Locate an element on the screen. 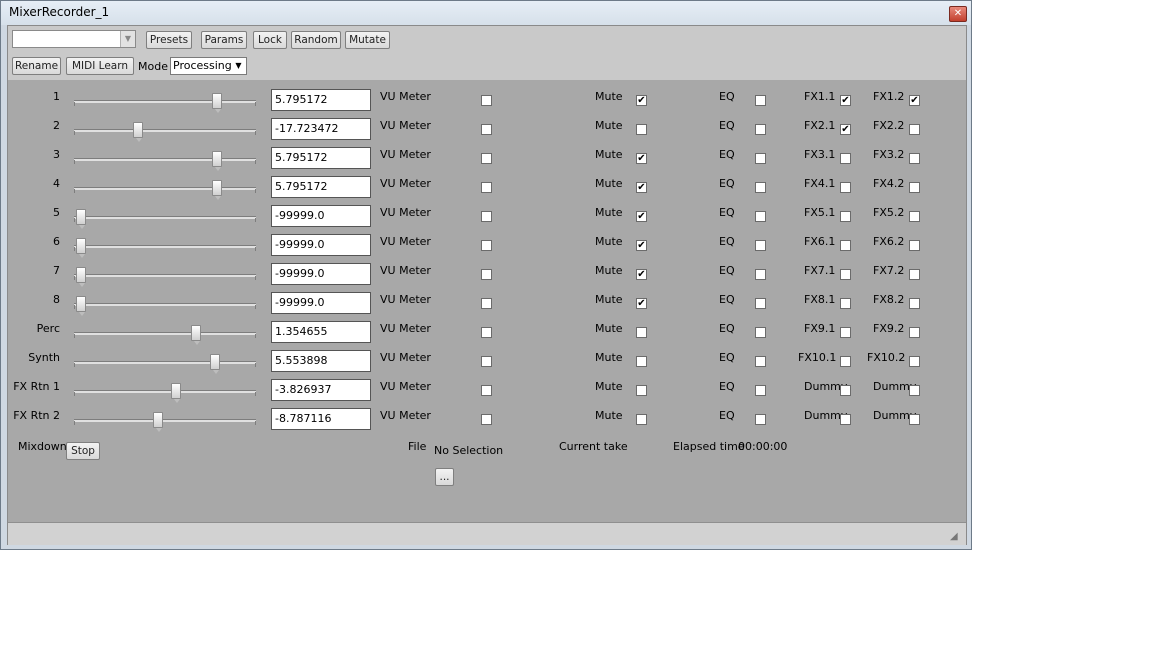 The image size is (1152, 648). close-button: ✕ is located at coordinates (958, 14).